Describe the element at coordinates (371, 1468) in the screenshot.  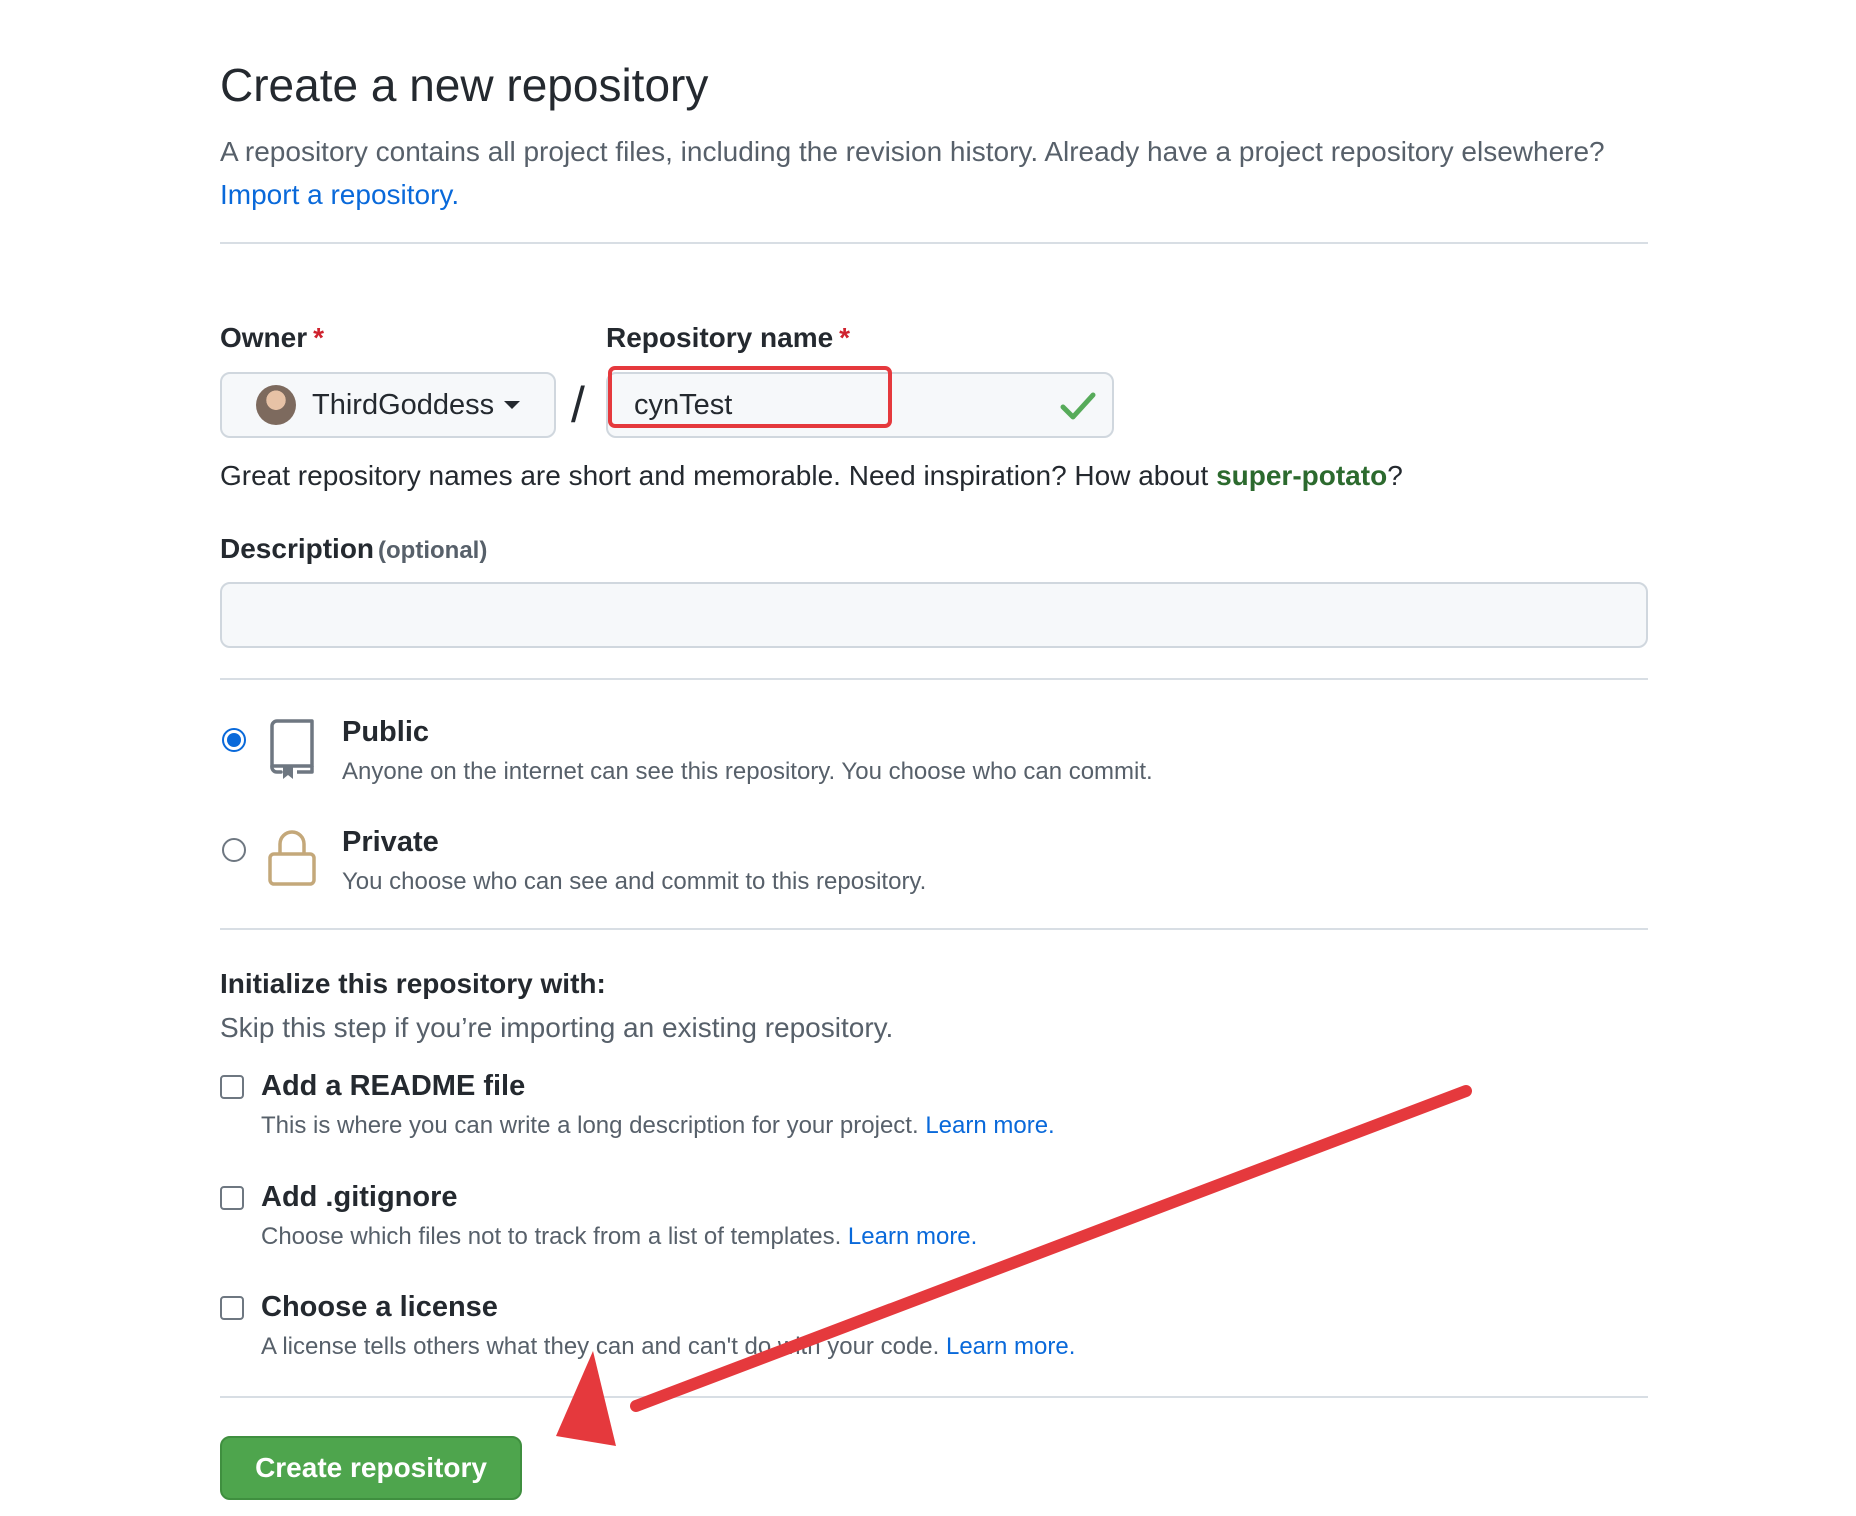
I see `create-repository-button: Create repository` at that location.